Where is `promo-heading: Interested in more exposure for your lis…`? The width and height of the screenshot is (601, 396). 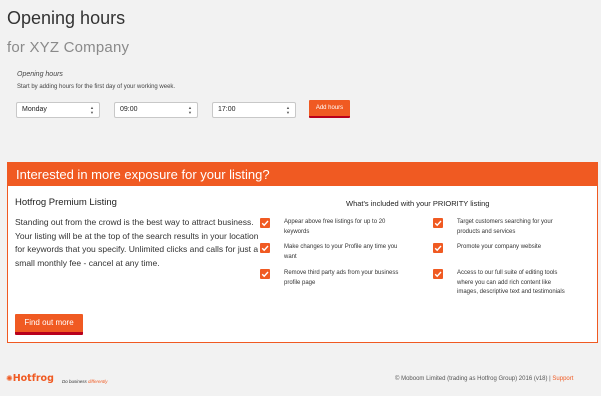 promo-heading: Interested in more exposure for your lis… is located at coordinates (302, 174).